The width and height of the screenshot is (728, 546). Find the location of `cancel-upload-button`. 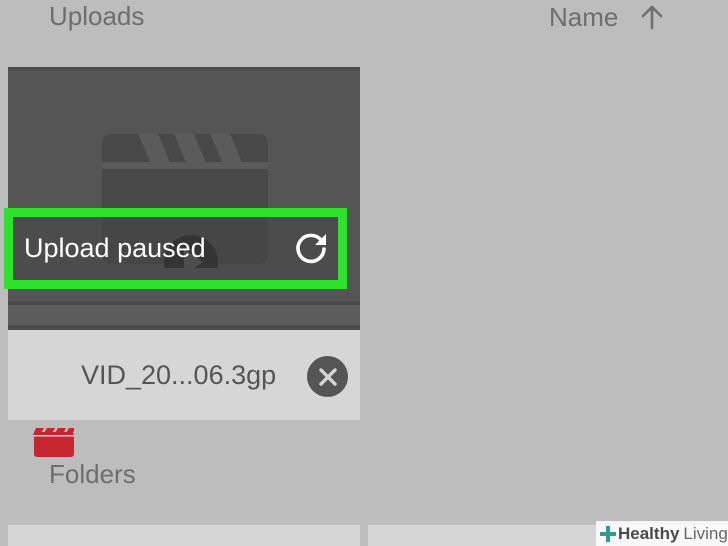

cancel-upload-button is located at coordinates (327, 376).